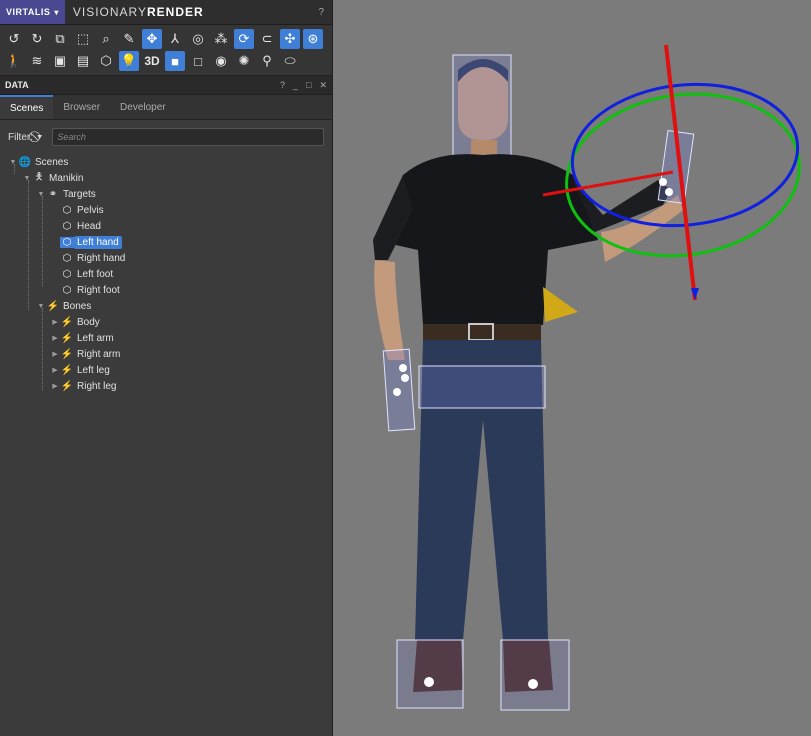  Describe the element at coordinates (175, 39) in the screenshot. I see `axes-icon: ⅄` at that location.